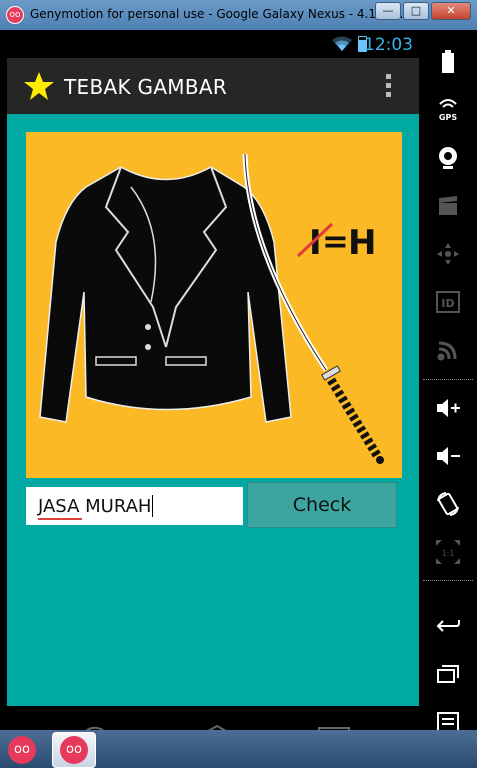 This screenshot has width=477, height=768. Describe the element at coordinates (335, 241) in the screenshot. I see `rebus-equals: =` at that location.